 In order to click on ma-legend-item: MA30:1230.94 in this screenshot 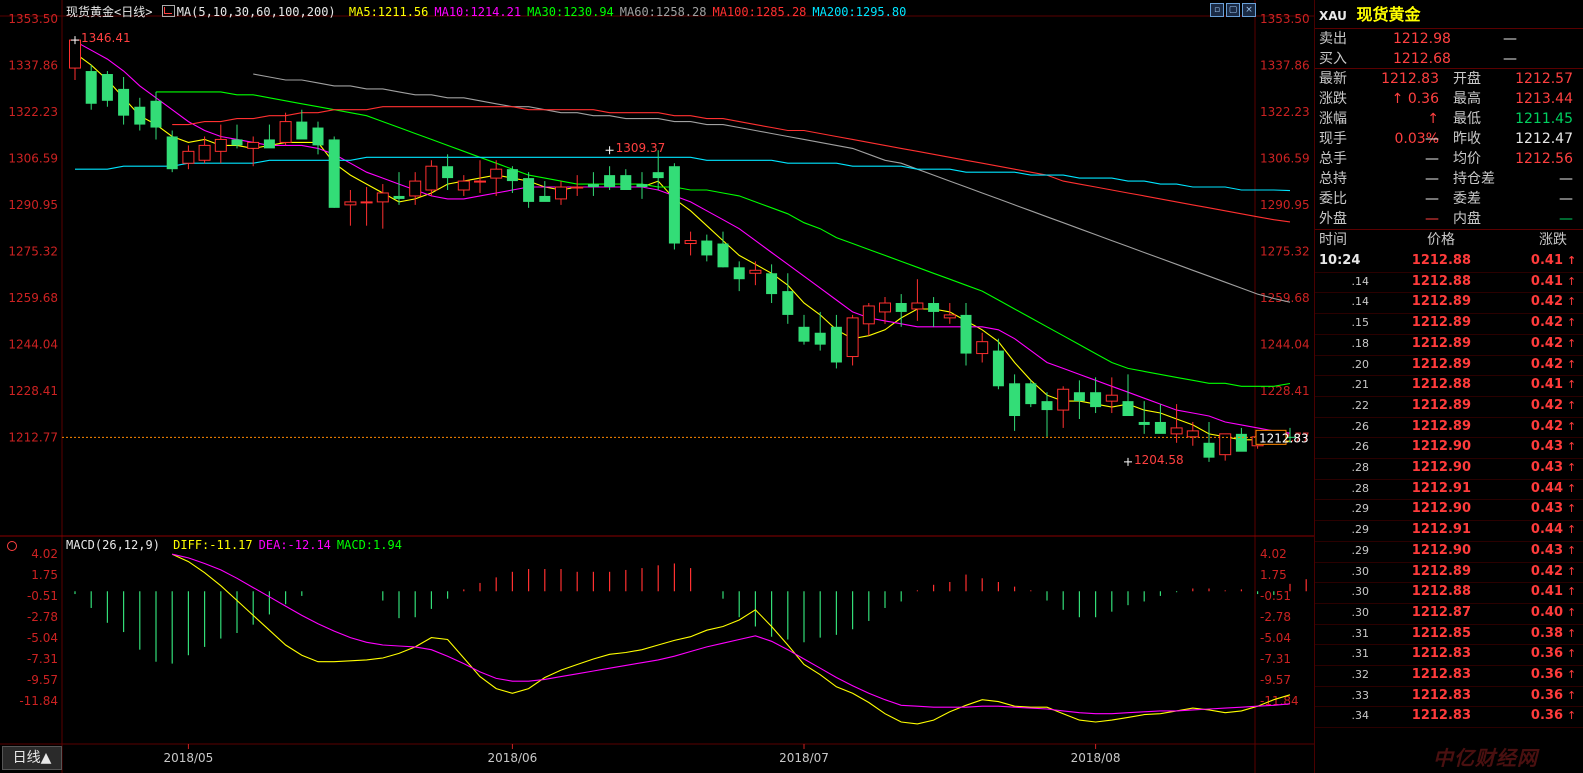, I will do `click(570, 12)`.